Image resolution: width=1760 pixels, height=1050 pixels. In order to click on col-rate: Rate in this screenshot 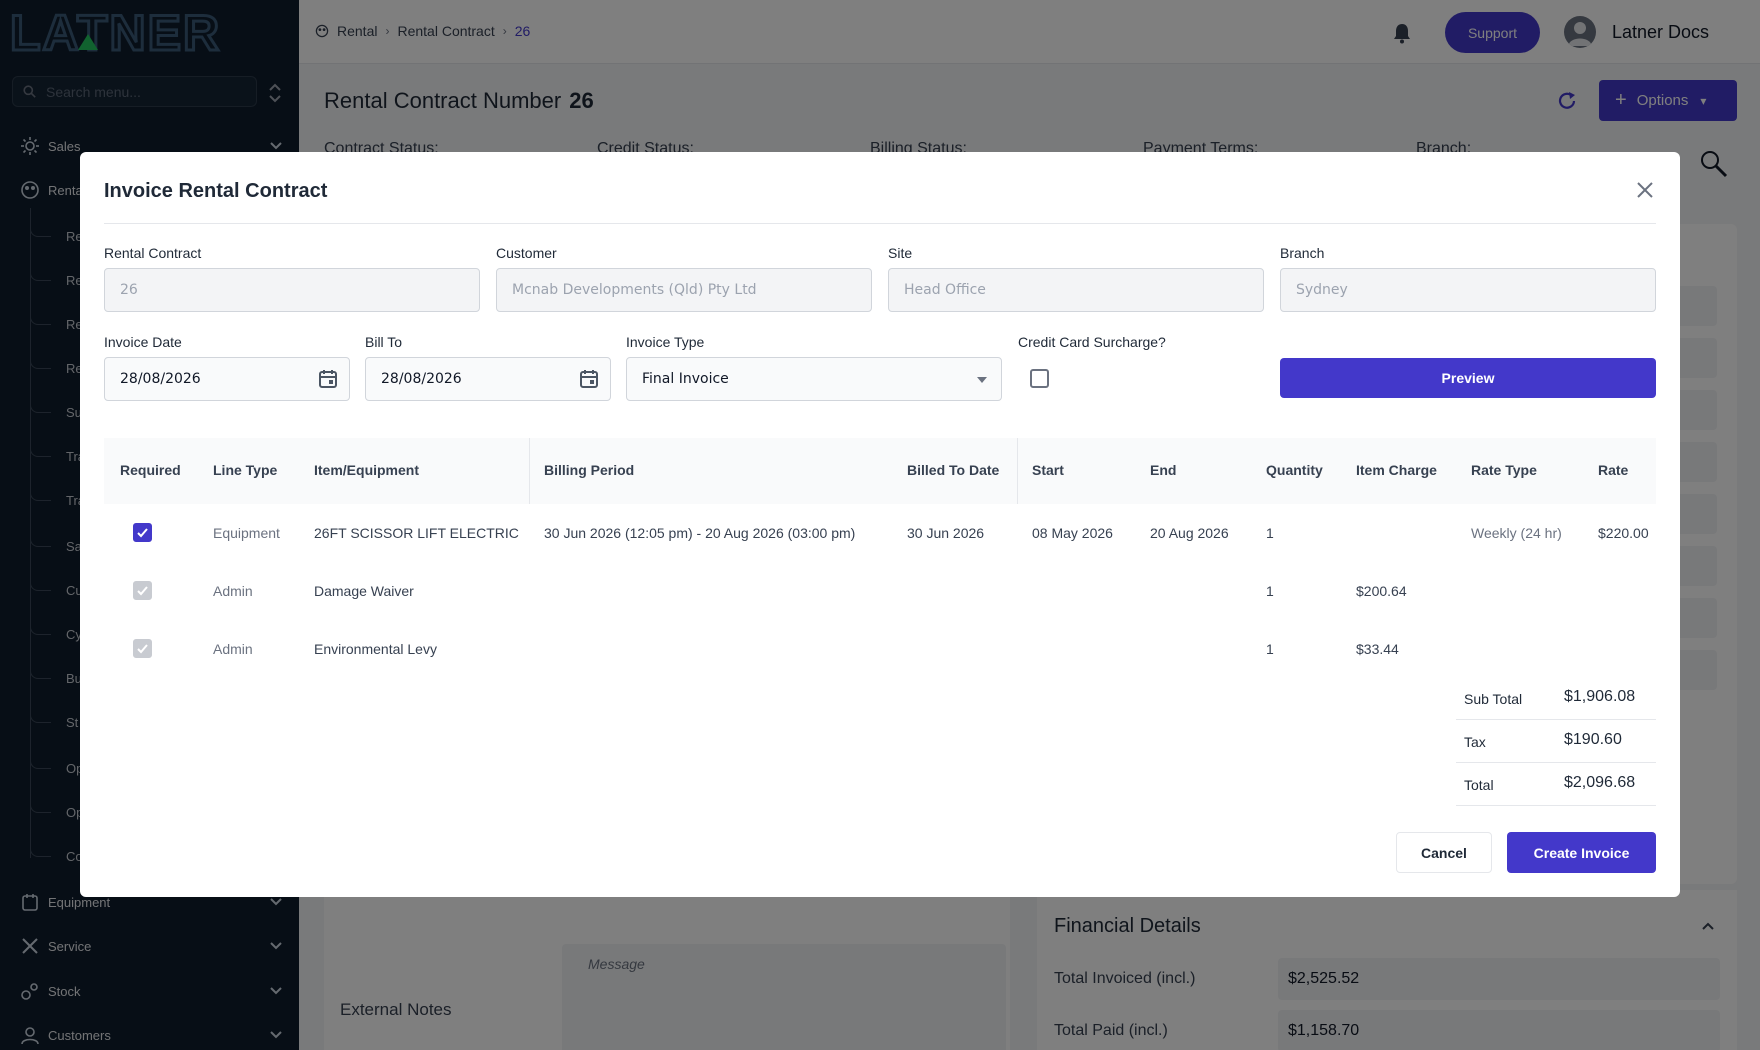, I will do `click(1613, 470)`.